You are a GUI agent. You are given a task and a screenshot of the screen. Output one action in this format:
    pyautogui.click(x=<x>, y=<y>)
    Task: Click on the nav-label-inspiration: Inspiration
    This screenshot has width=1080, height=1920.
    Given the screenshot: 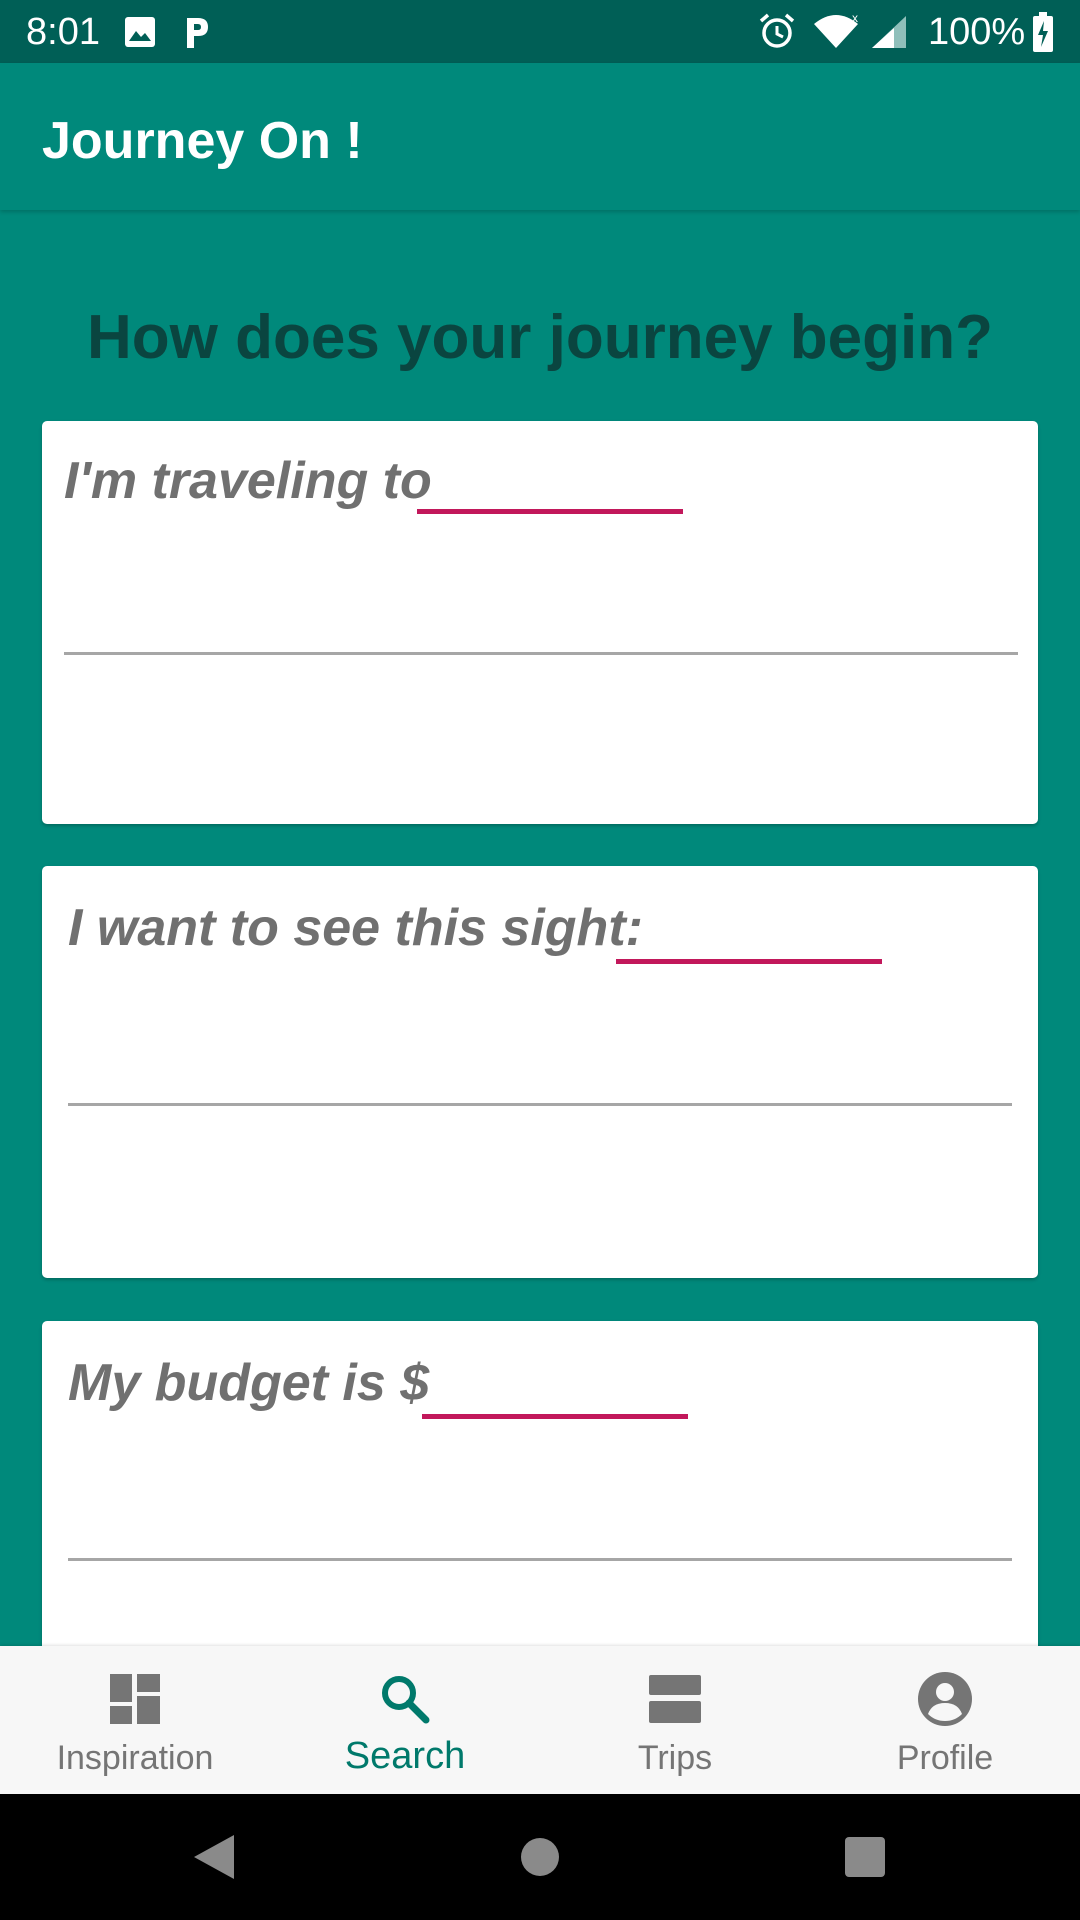 What is the action you would take?
    pyautogui.click(x=135, y=1758)
    